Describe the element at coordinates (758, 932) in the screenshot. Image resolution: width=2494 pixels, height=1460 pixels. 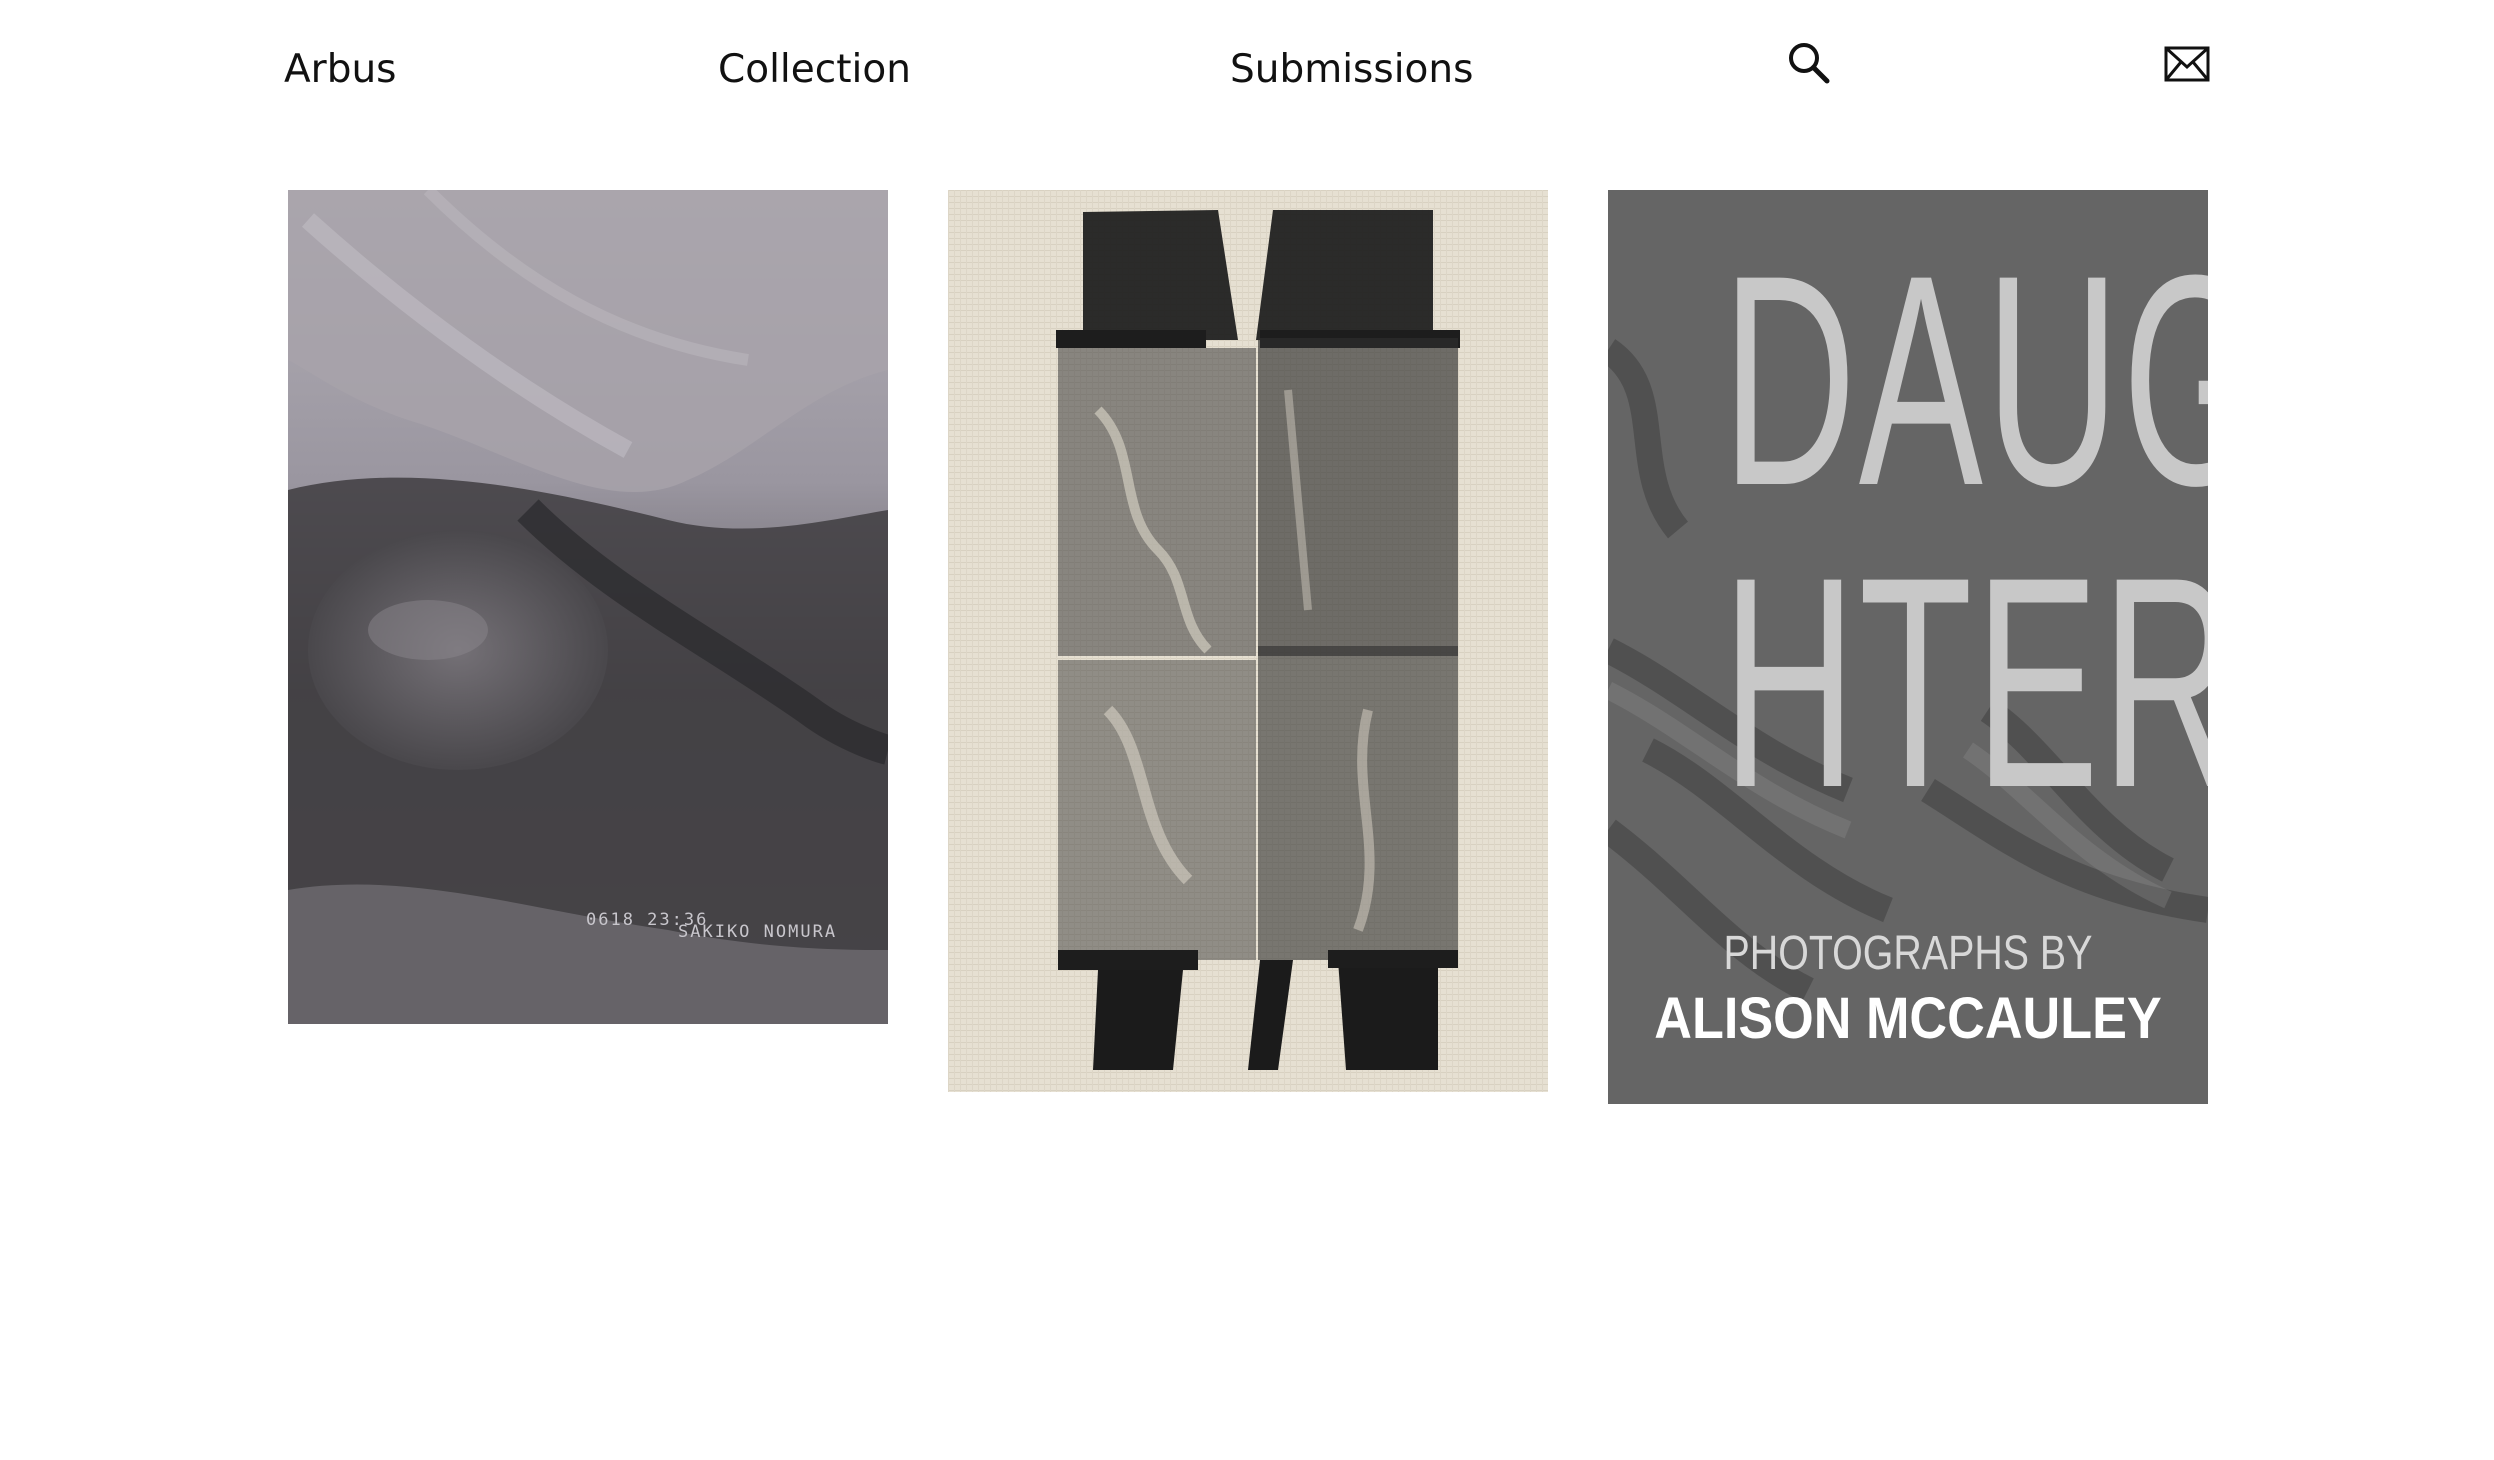
I see `cover-caption-author: SAKIKO NOMURA` at that location.